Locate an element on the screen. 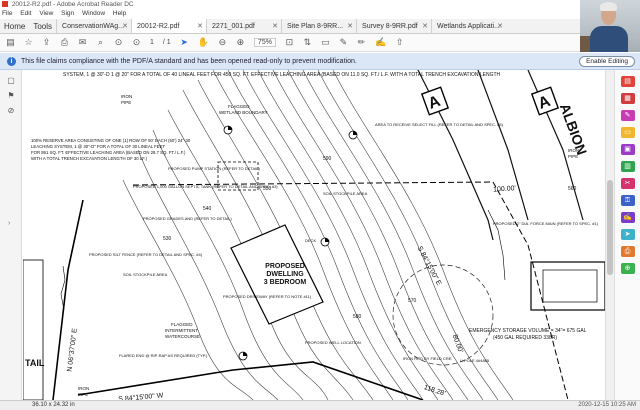  menu-view: View is located at coordinates (46, 13).